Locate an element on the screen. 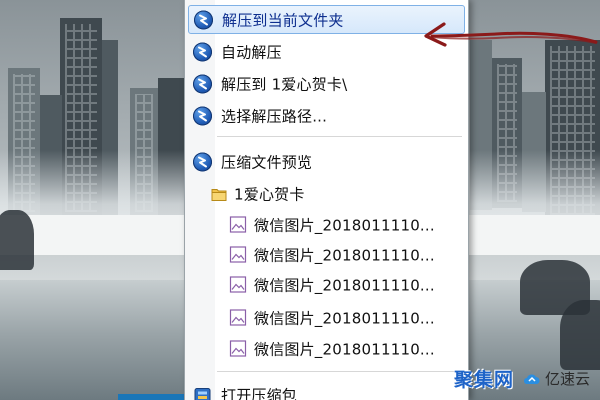 This screenshot has width=600, height=400. cloud-logo-icon is located at coordinates (531, 378).